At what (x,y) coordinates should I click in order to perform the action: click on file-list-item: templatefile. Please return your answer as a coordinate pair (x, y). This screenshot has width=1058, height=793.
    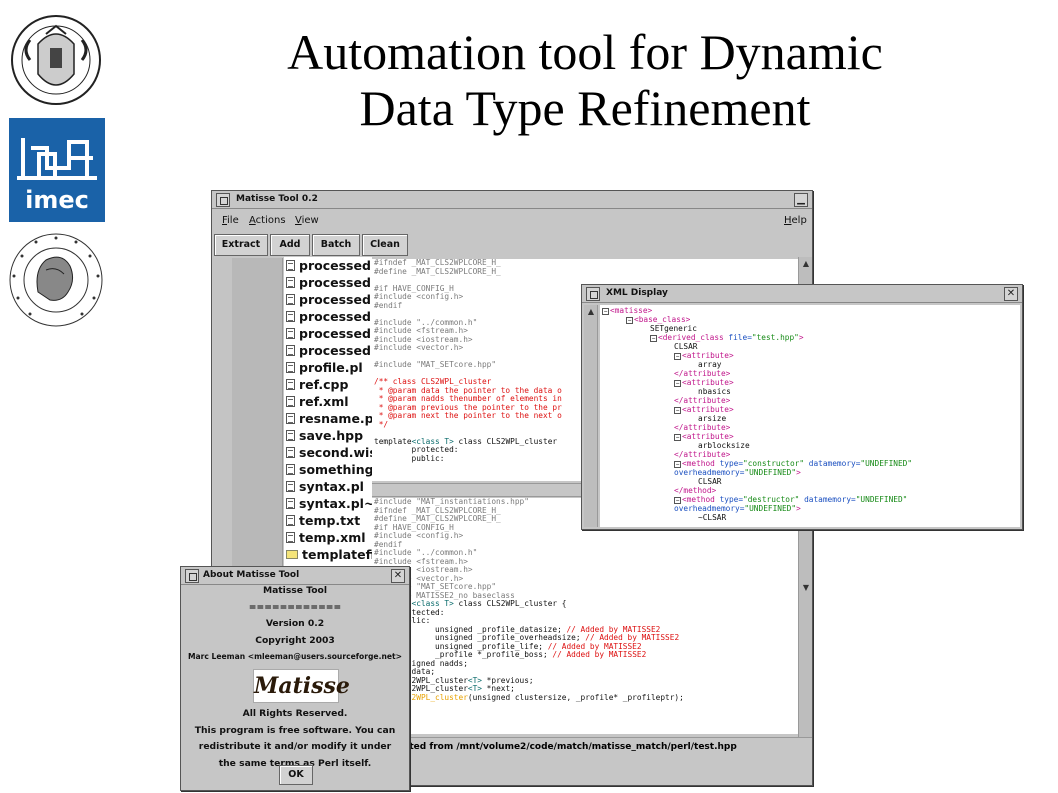
    Looking at the image, I should click on (329, 554).